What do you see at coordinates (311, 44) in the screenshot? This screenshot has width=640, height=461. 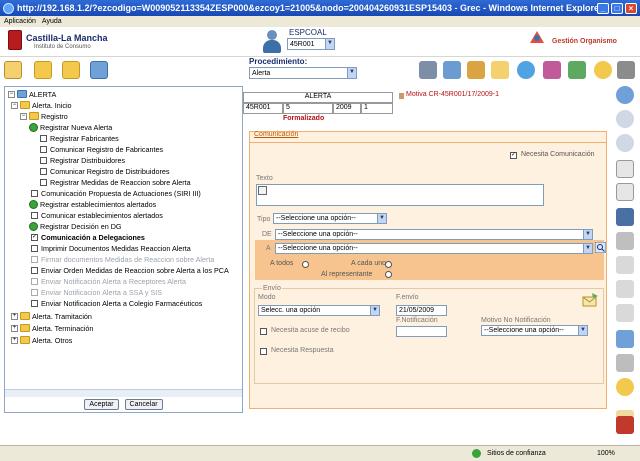 I see `espcoal-select: 45R001 ▼` at bounding box center [311, 44].